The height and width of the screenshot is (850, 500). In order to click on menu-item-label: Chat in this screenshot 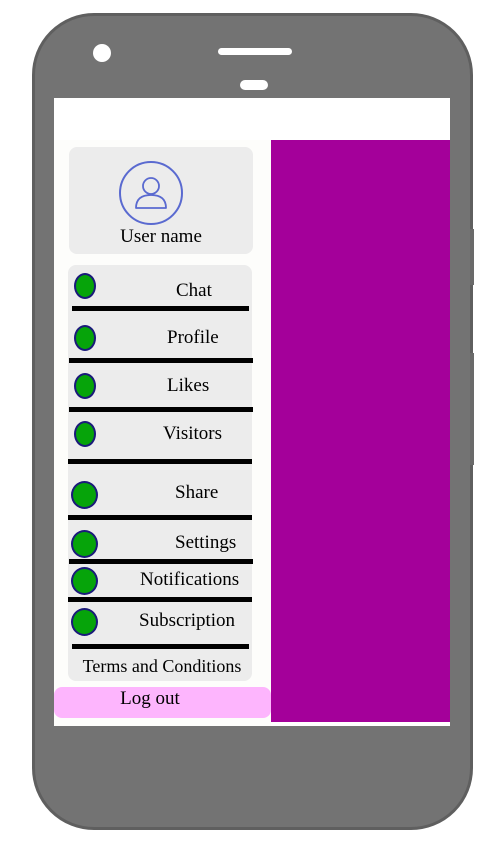, I will do `click(194, 290)`.